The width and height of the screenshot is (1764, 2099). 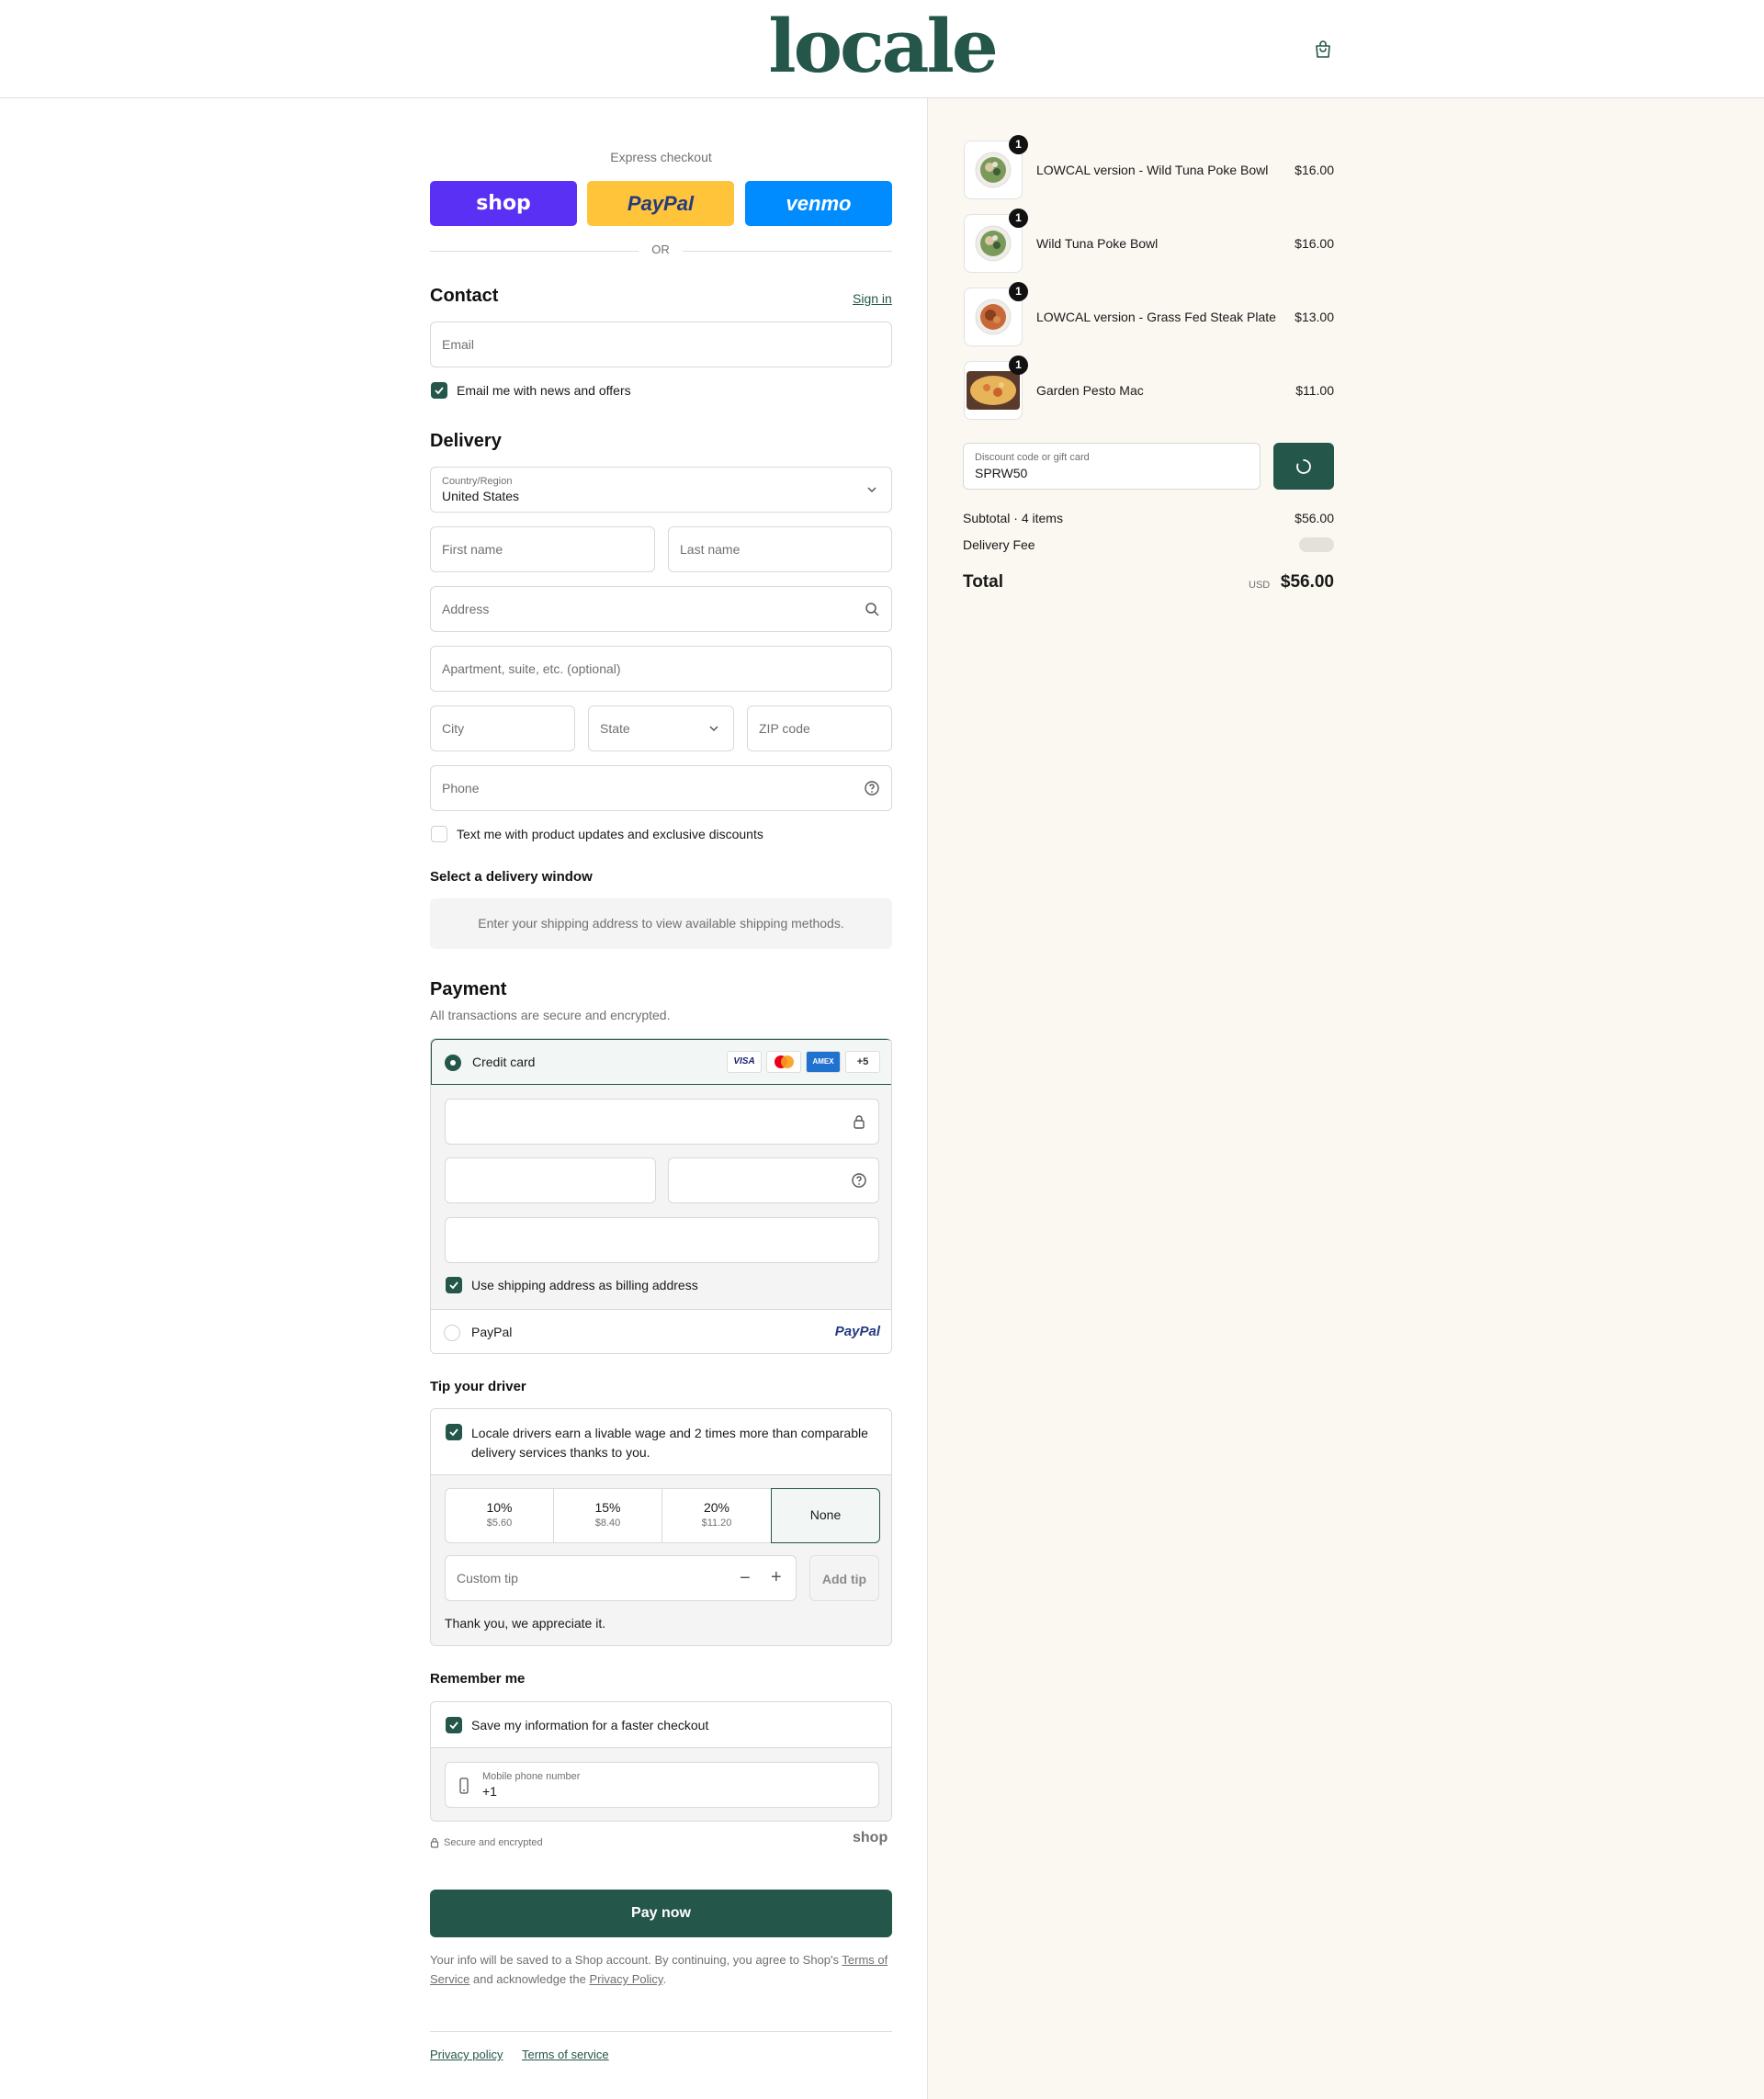 I want to click on payment-heading: Payment, so click(x=469, y=989).